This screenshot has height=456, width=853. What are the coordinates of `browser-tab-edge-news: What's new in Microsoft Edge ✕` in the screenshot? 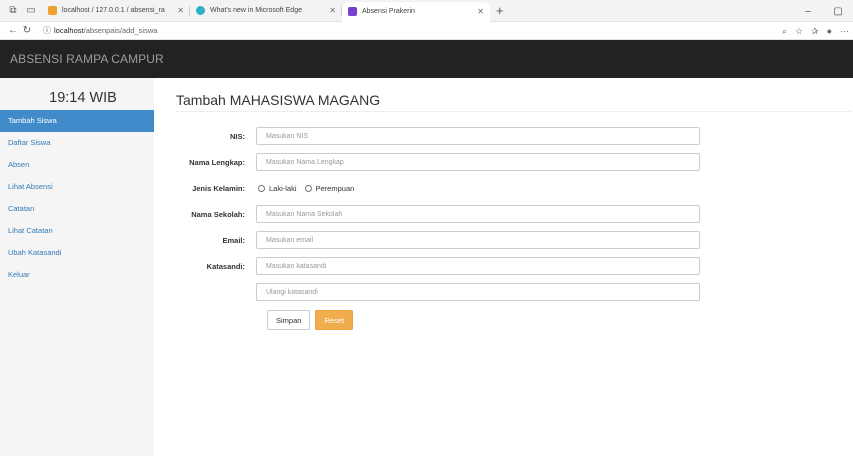 It's located at (266, 11).